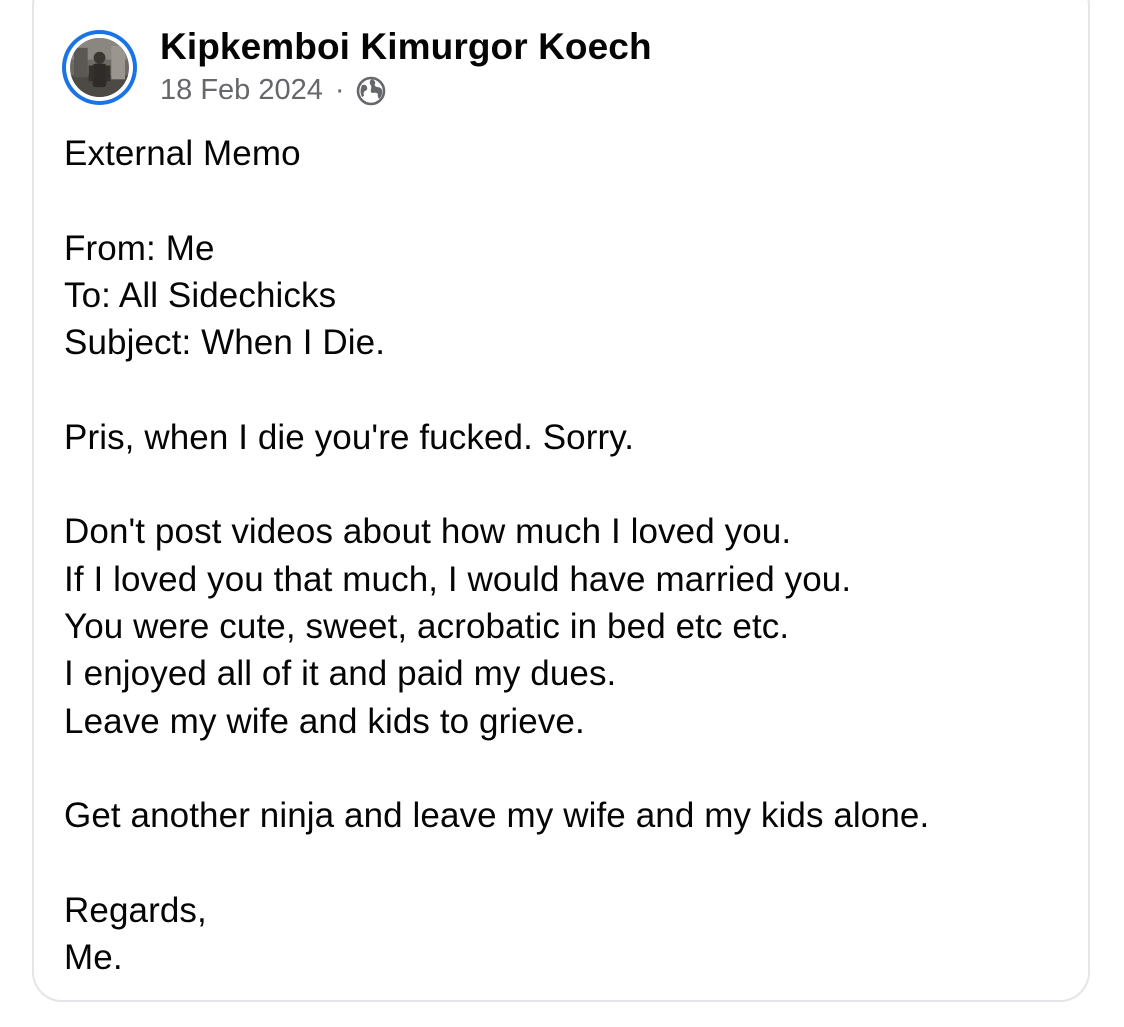 This screenshot has width=1124, height=1027. I want to click on post-text-line: I enjoyed all of it and paid my dues., so click(340, 674).